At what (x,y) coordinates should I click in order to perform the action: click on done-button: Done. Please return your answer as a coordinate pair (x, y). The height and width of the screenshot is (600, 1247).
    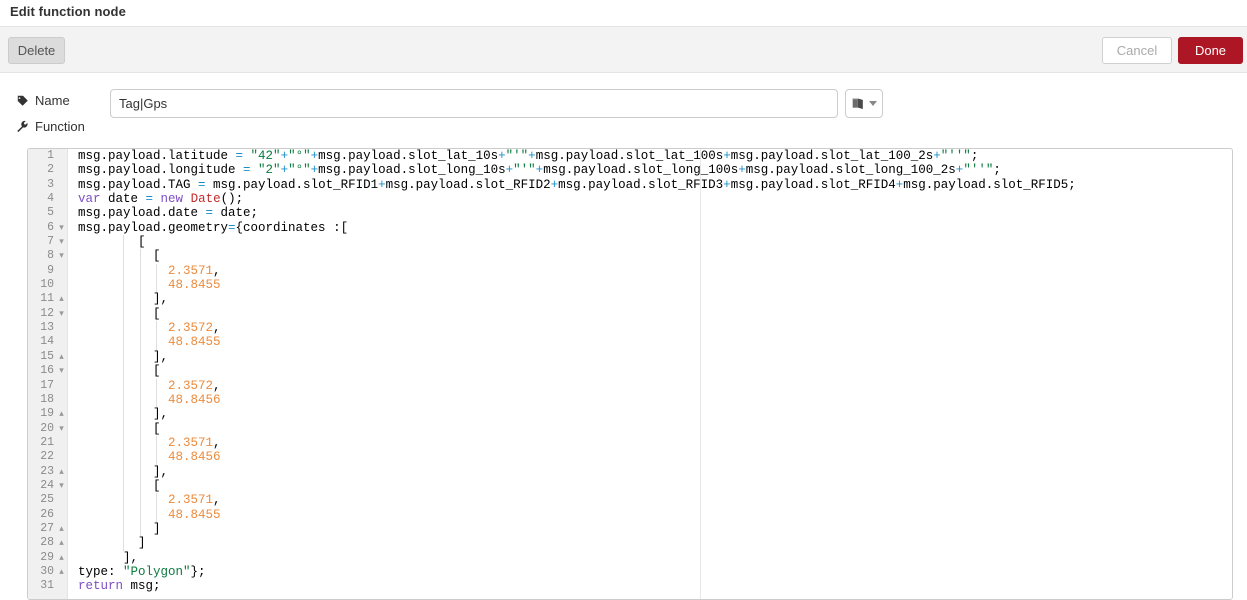
    Looking at the image, I should click on (1210, 50).